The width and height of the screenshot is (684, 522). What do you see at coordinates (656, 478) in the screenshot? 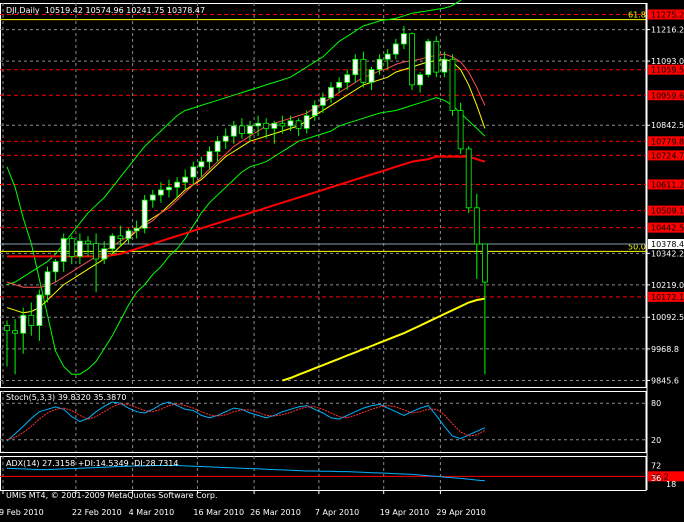
I see `adx-tick-label: 36` at bounding box center [656, 478].